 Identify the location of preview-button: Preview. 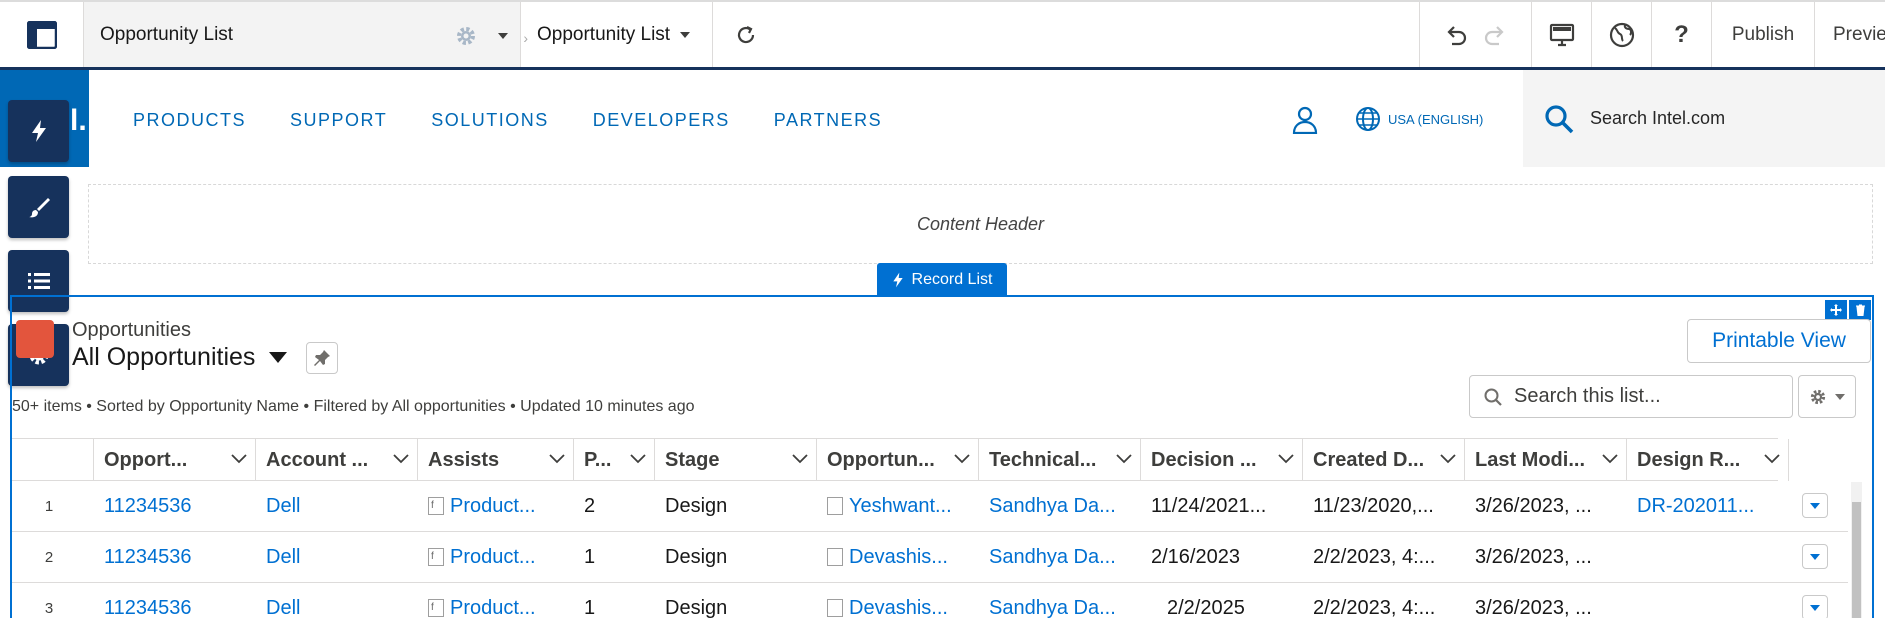
(1850, 34).